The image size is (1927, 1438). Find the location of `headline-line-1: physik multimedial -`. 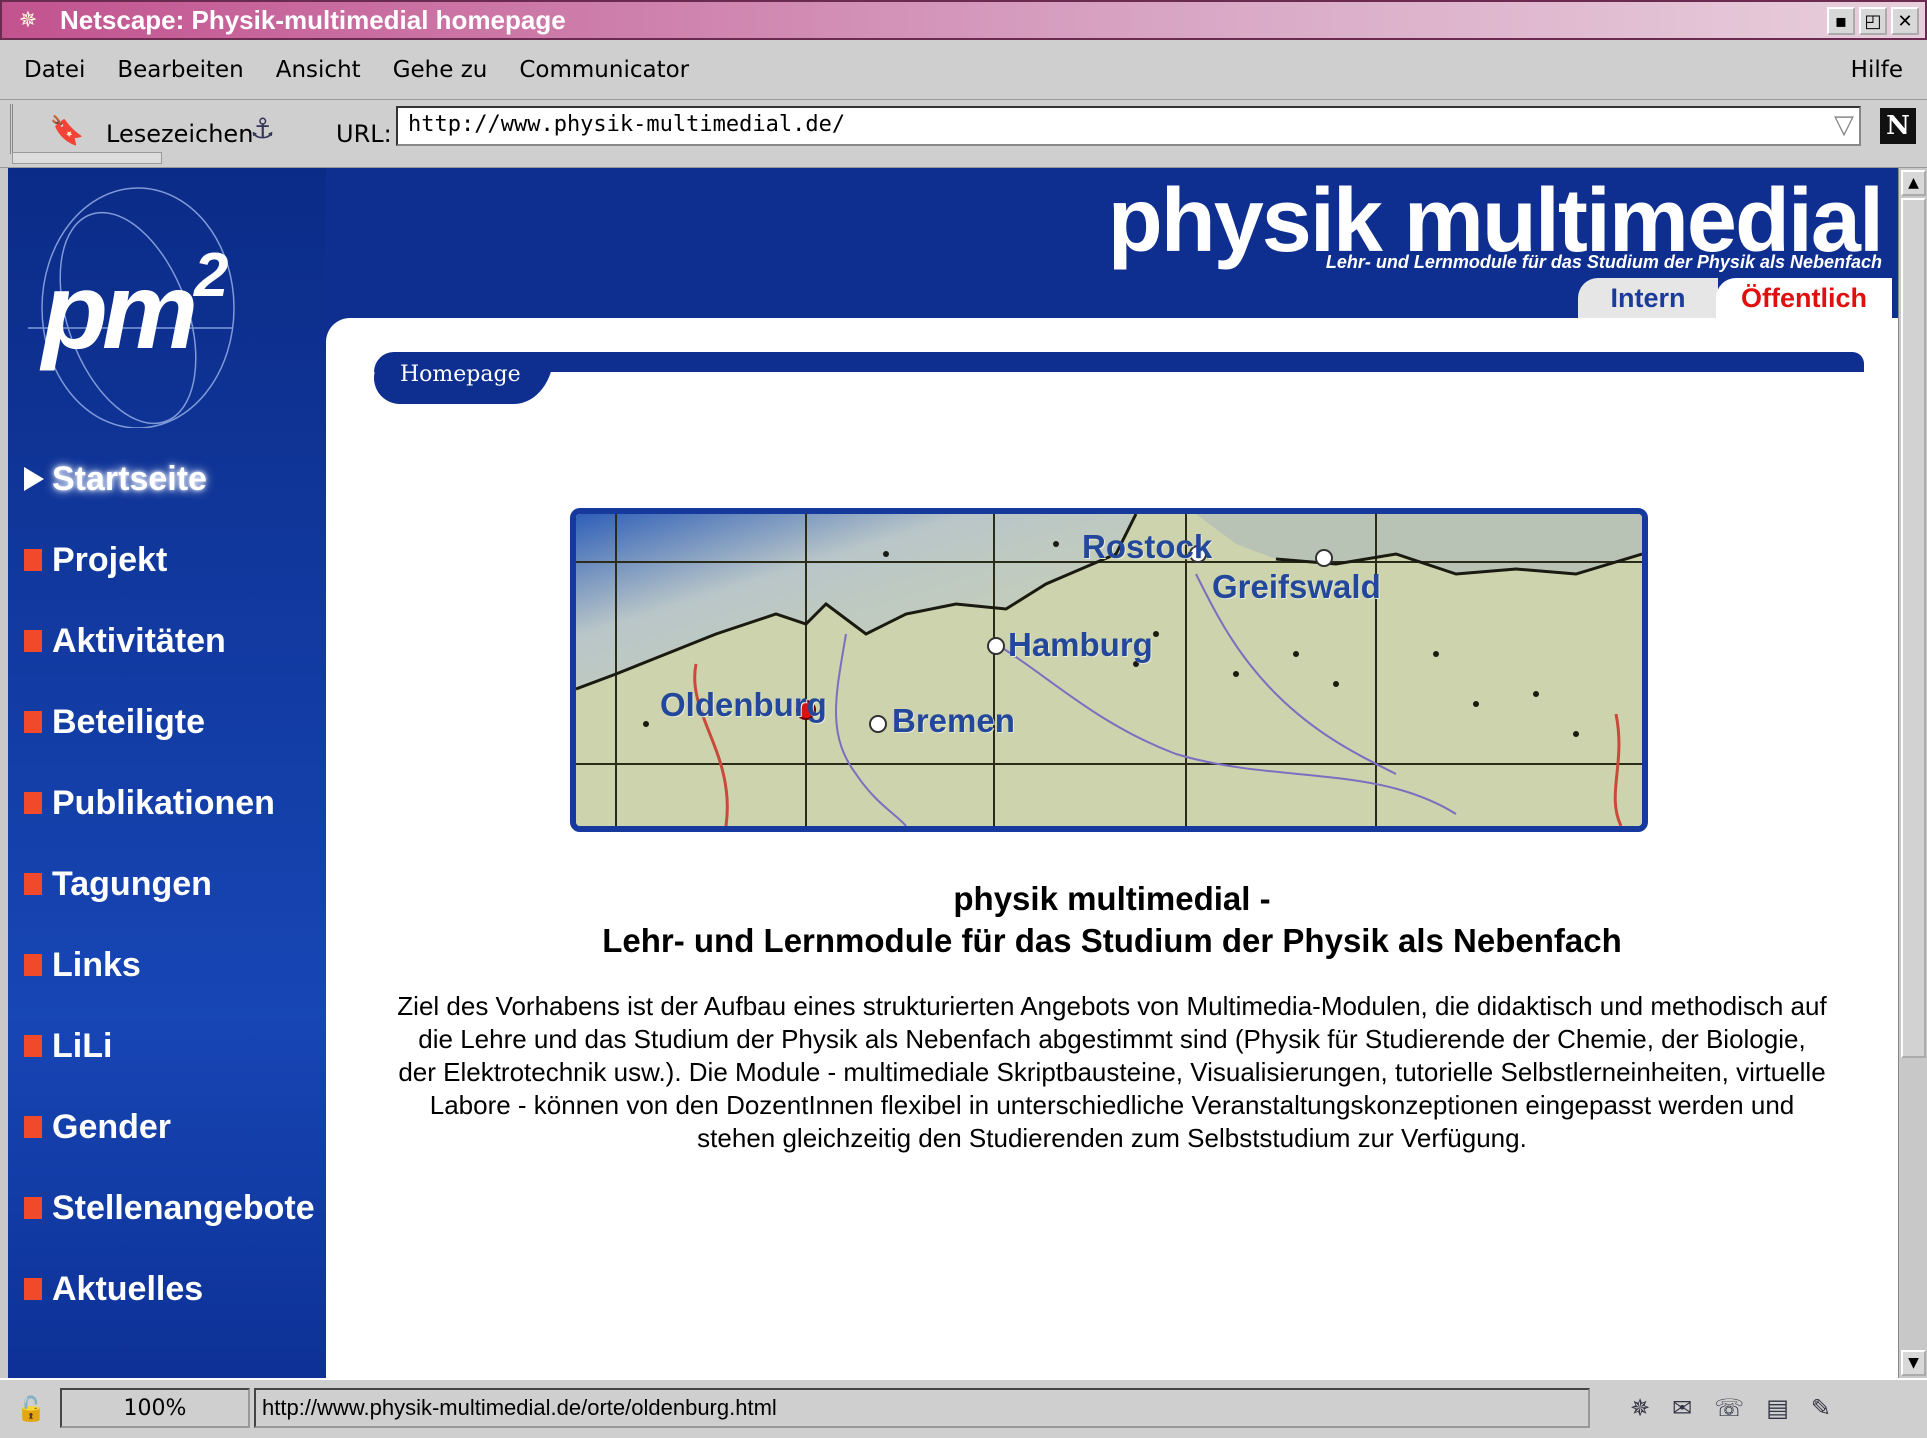

headline-line-1: physik multimedial - is located at coordinates (1112, 898).